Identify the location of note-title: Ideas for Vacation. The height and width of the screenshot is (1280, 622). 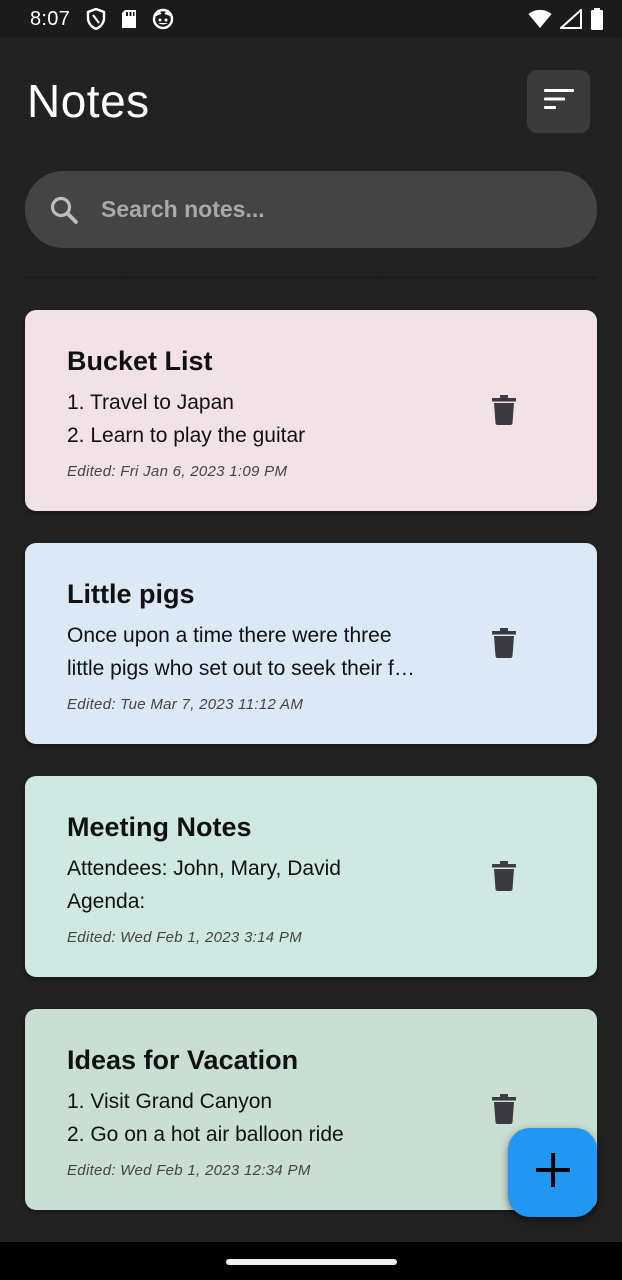
(183, 1060).